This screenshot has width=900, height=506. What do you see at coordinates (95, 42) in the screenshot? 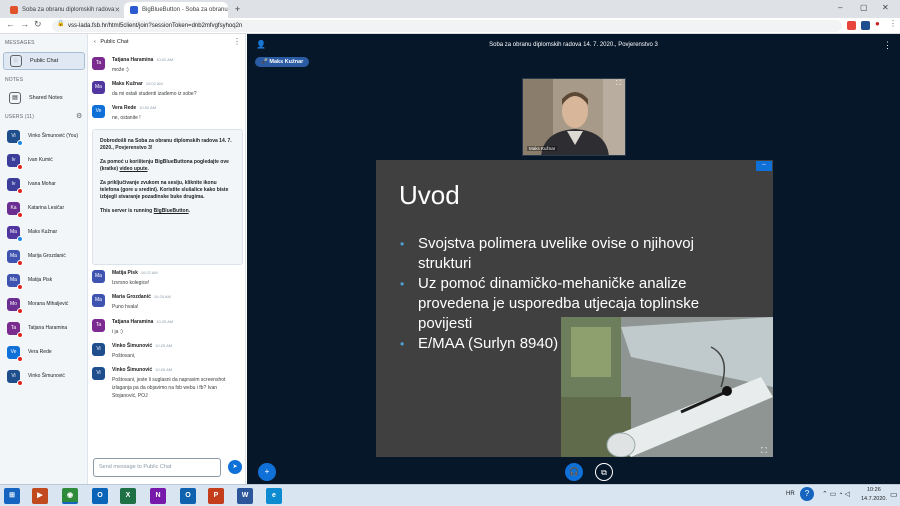
I see `chevron-left-icon: ‹` at bounding box center [95, 42].